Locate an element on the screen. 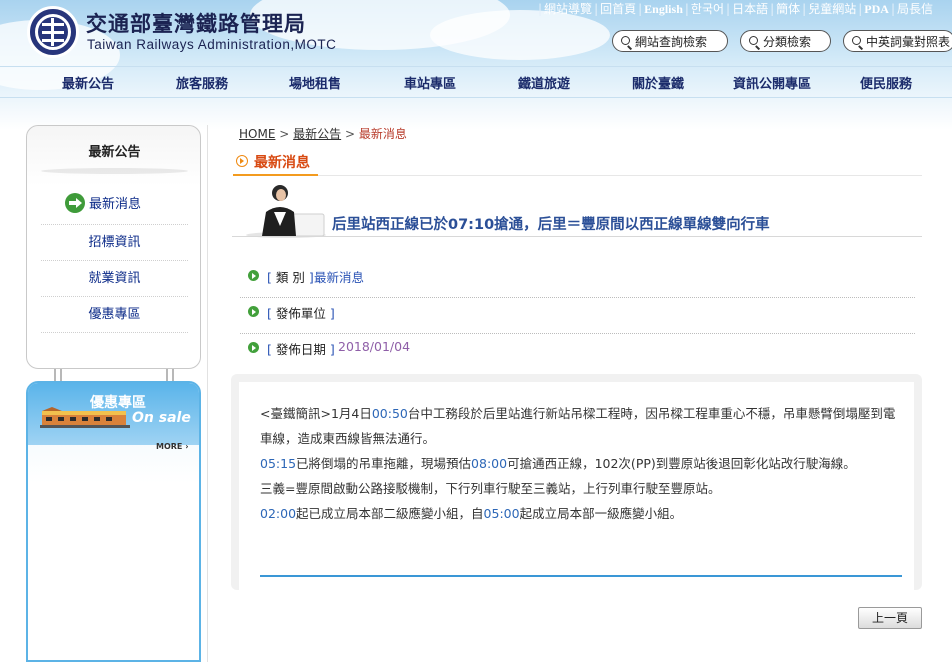  breadcrumb-latest-announcements: 最新公告 is located at coordinates (317, 134).